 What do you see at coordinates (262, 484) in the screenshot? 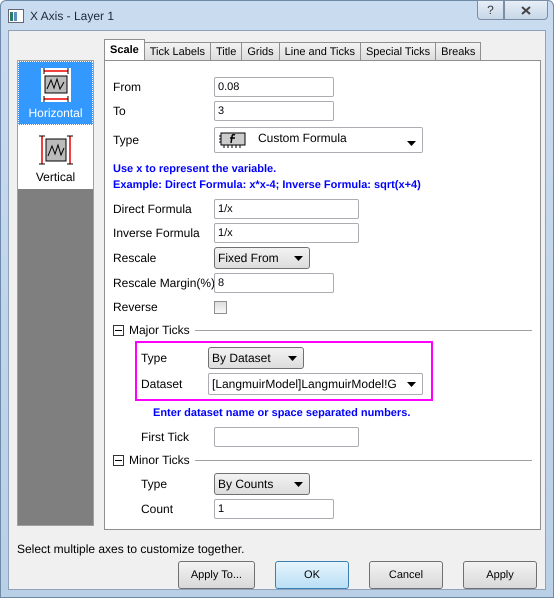
I see `dropdown: By Counts` at bounding box center [262, 484].